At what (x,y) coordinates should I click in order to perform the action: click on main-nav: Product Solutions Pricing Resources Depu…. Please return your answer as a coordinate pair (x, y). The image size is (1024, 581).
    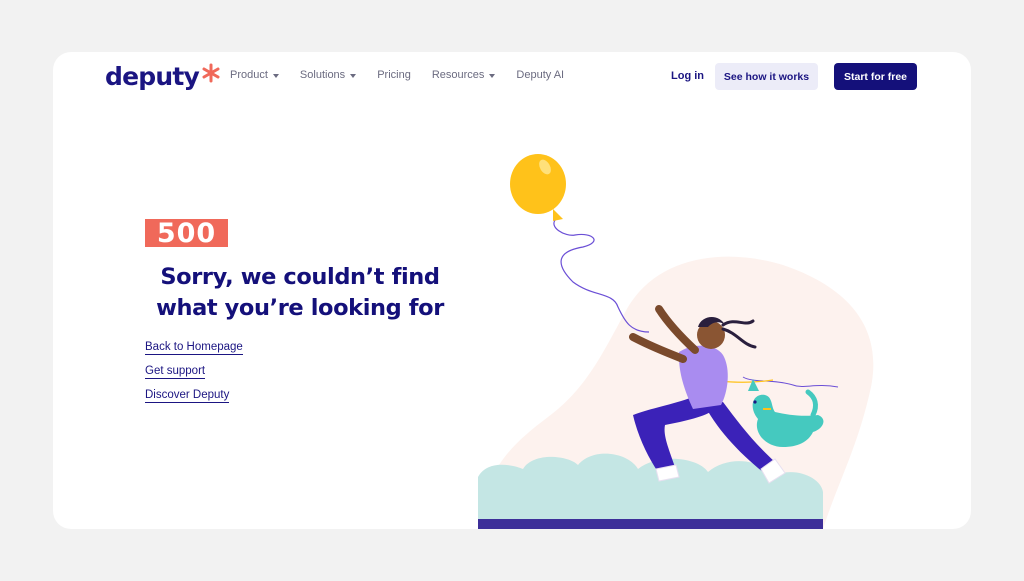
    Looking at the image, I should click on (407, 75).